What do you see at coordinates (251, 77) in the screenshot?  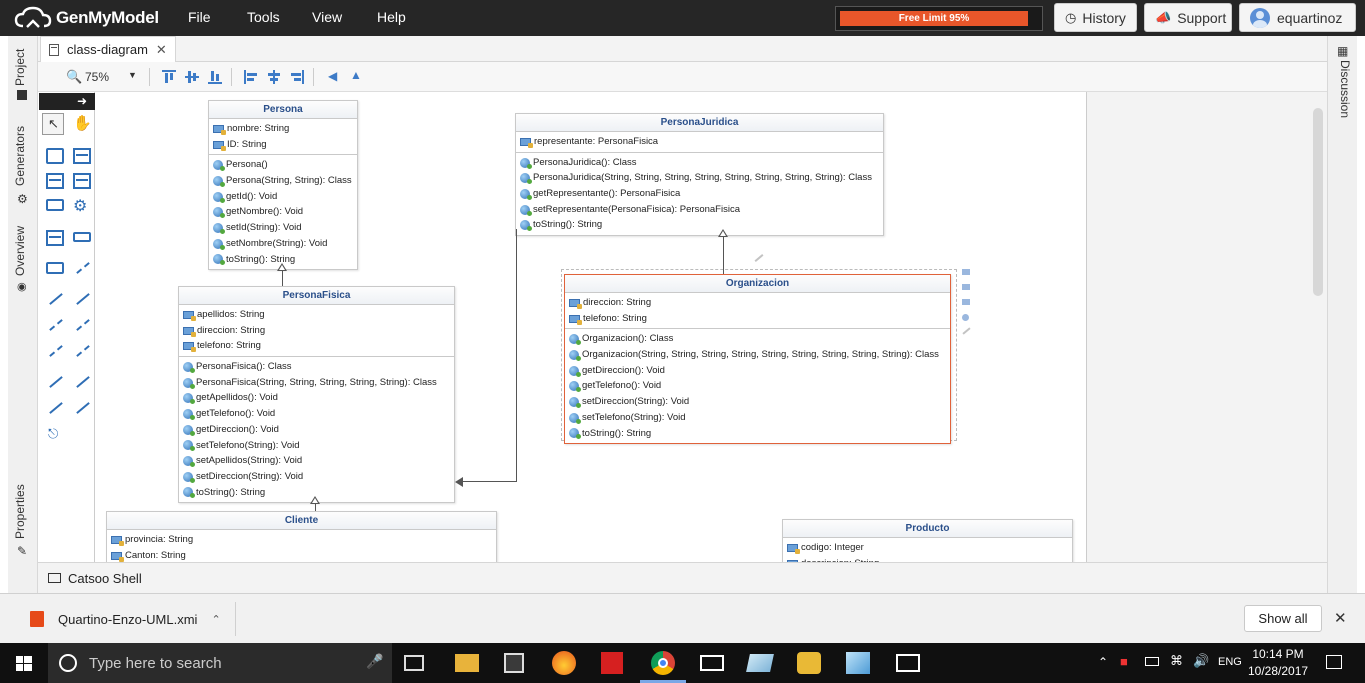 I see `align-left-icon` at bounding box center [251, 77].